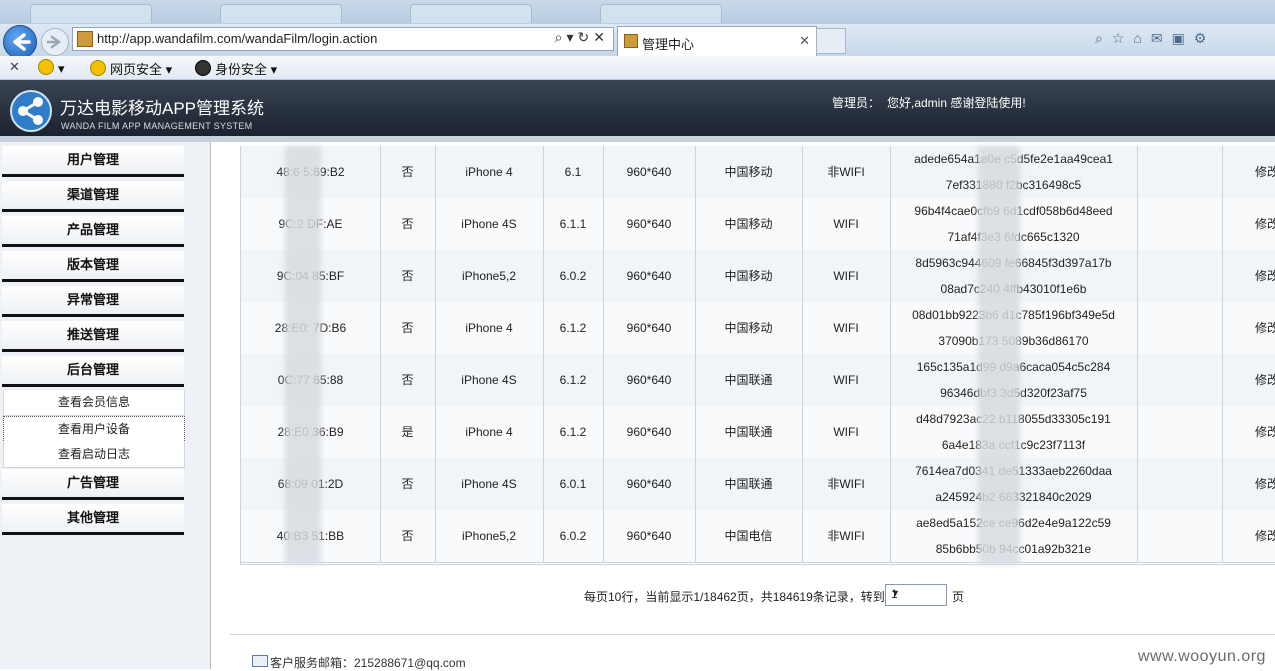  I want to click on watermark: www.wooyun.org, so click(1202, 656).